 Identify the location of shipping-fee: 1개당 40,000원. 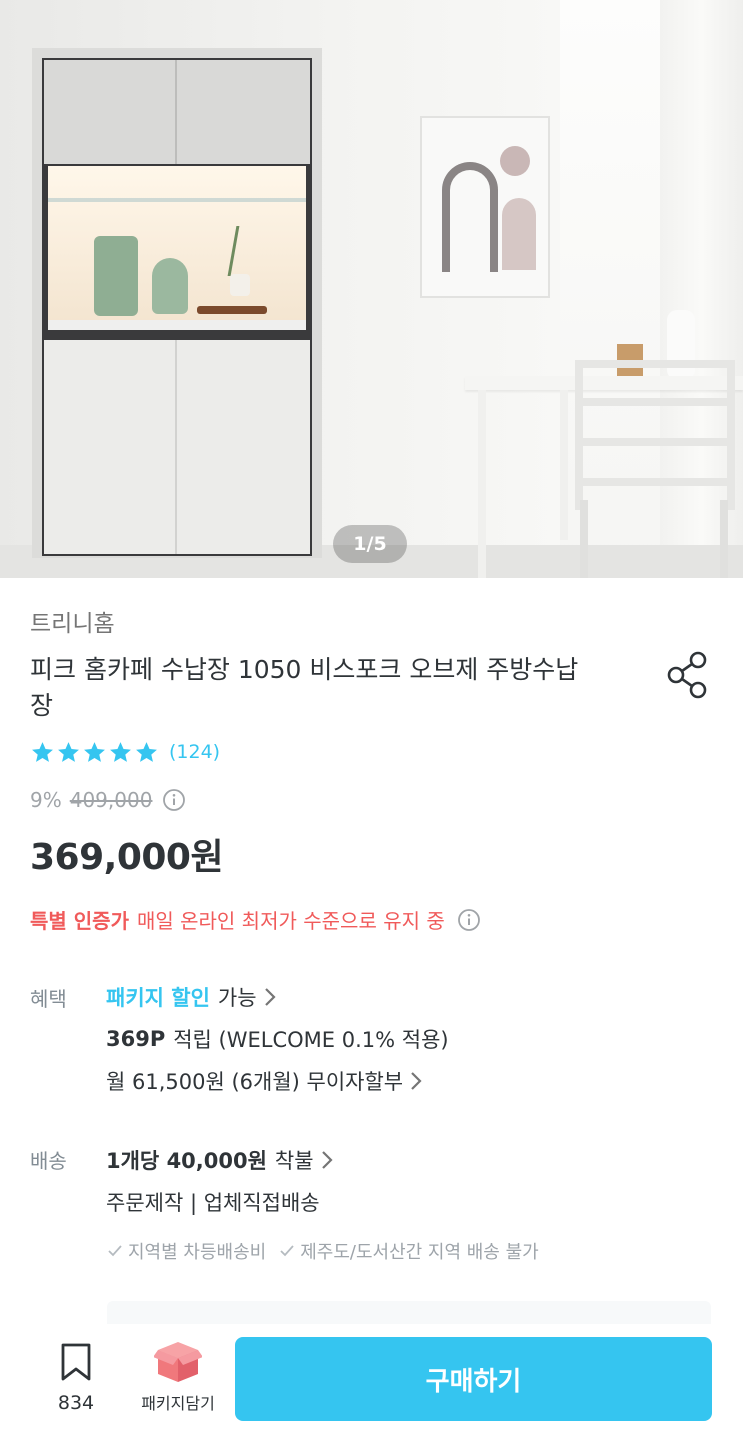
(186, 1161).